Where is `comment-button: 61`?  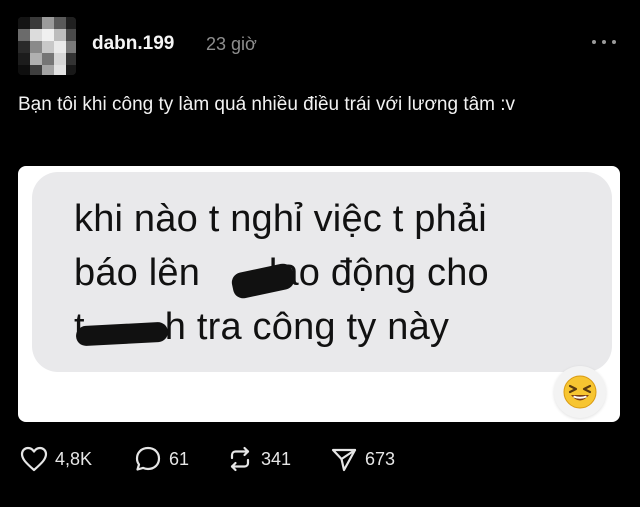 comment-button: 61 is located at coordinates (161, 459).